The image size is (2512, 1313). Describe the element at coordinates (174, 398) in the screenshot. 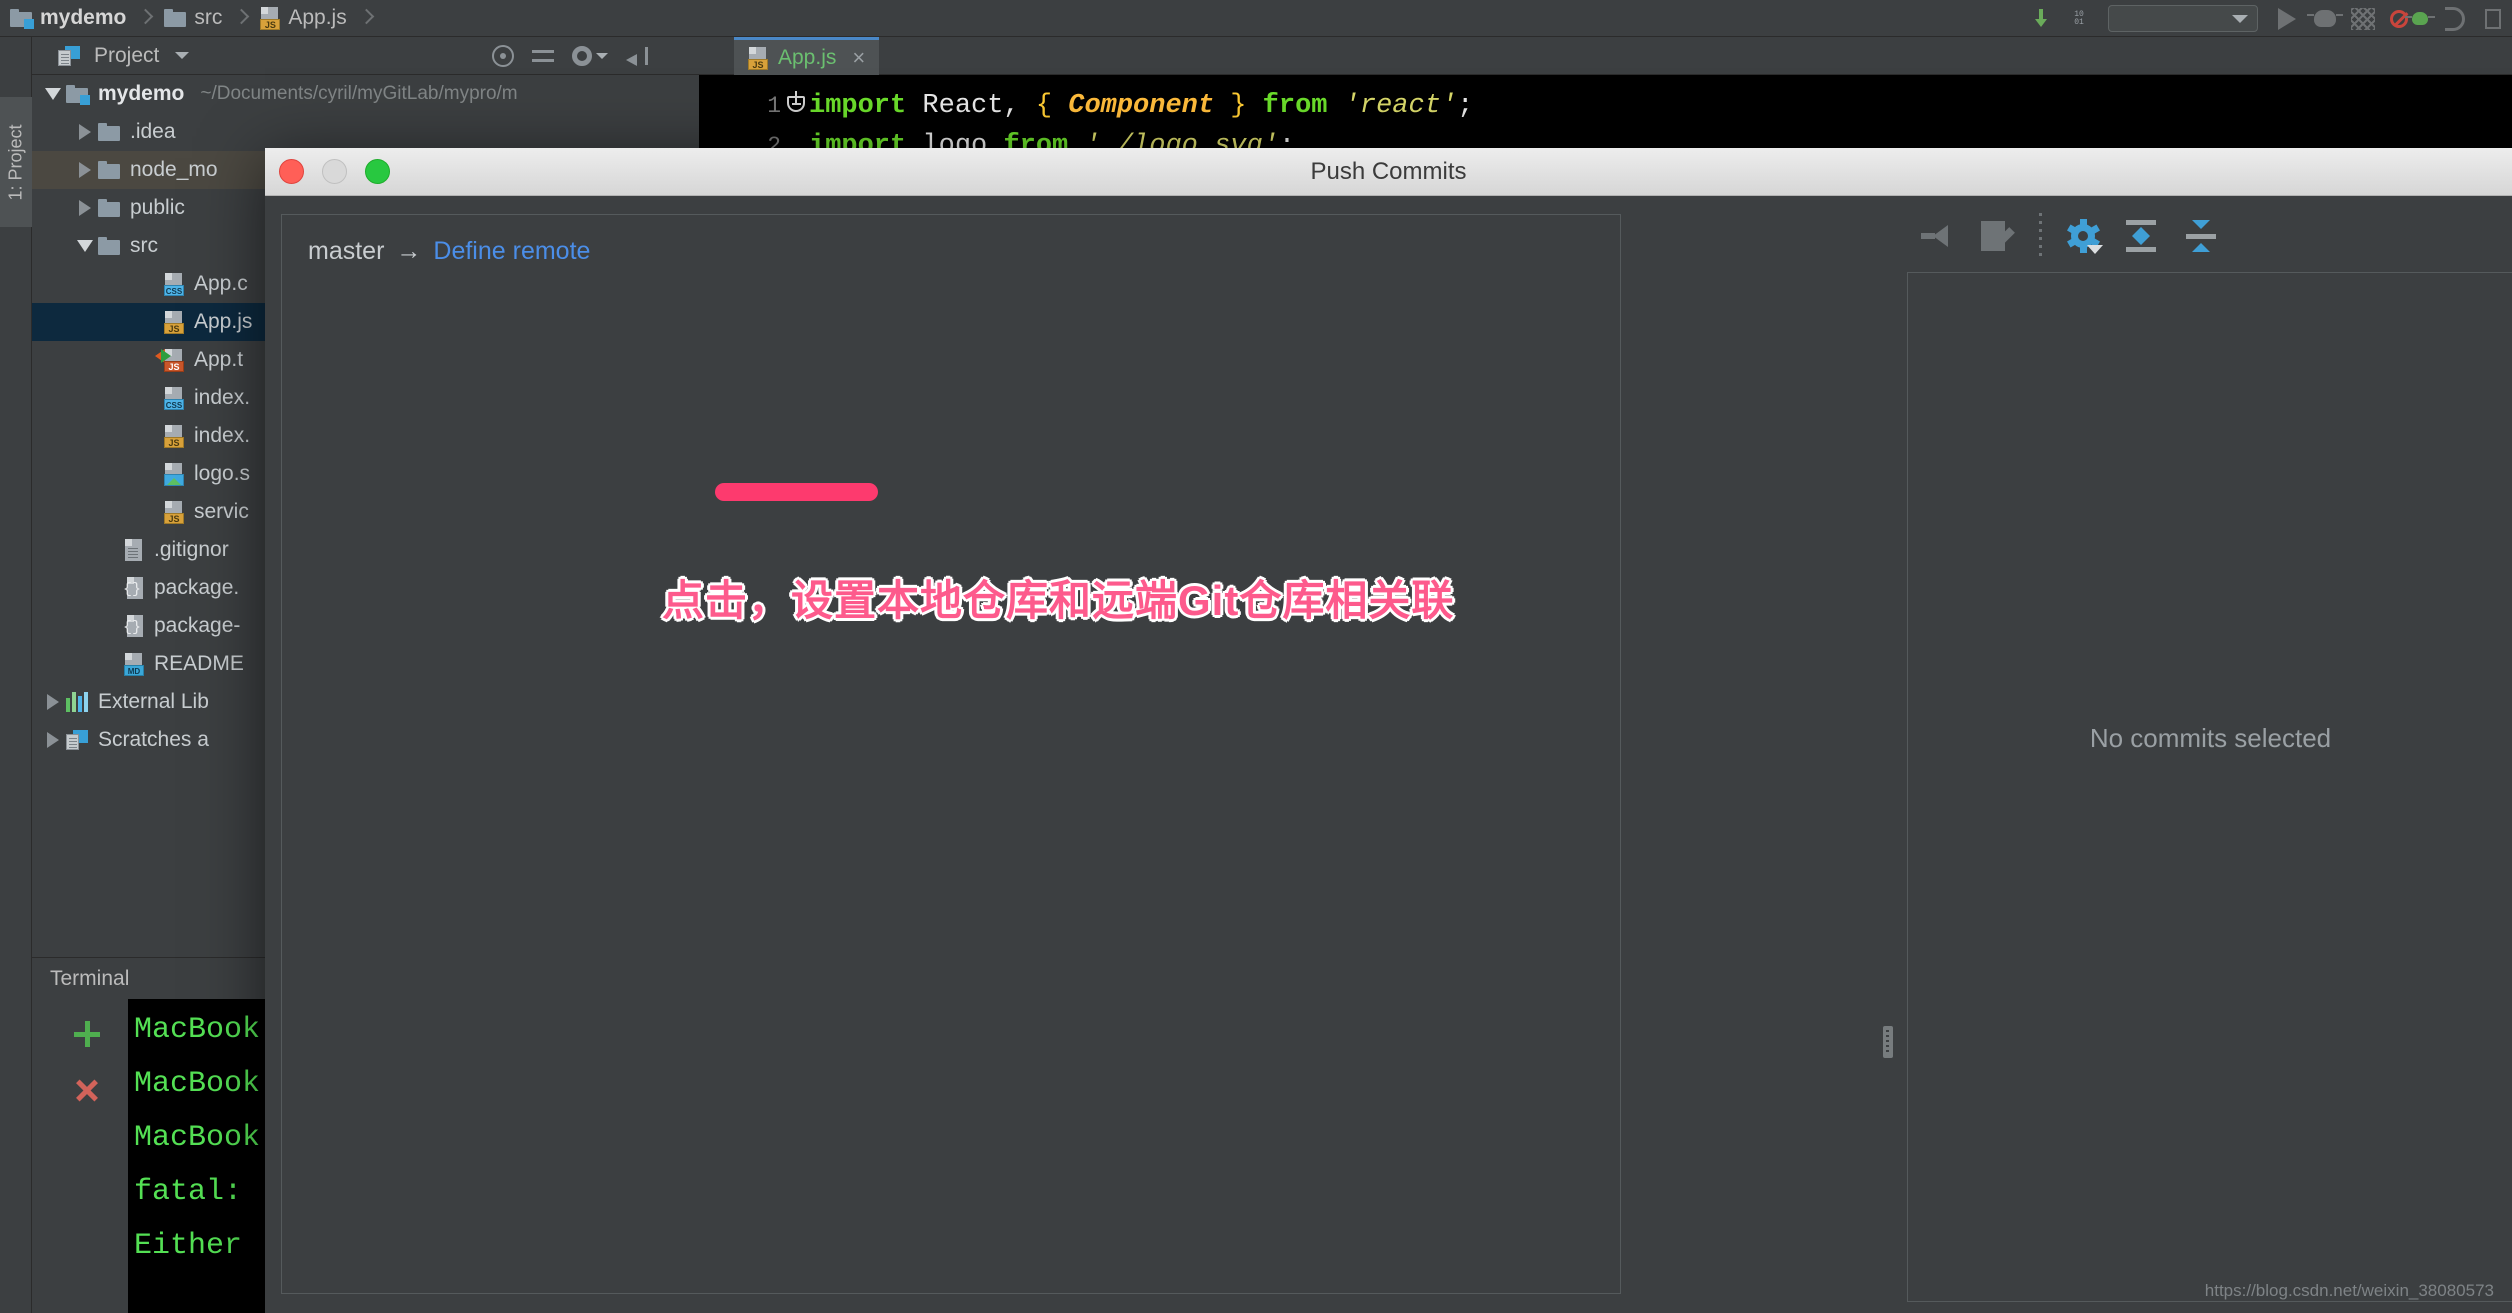

I see `css-file-icon: CSS` at that location.